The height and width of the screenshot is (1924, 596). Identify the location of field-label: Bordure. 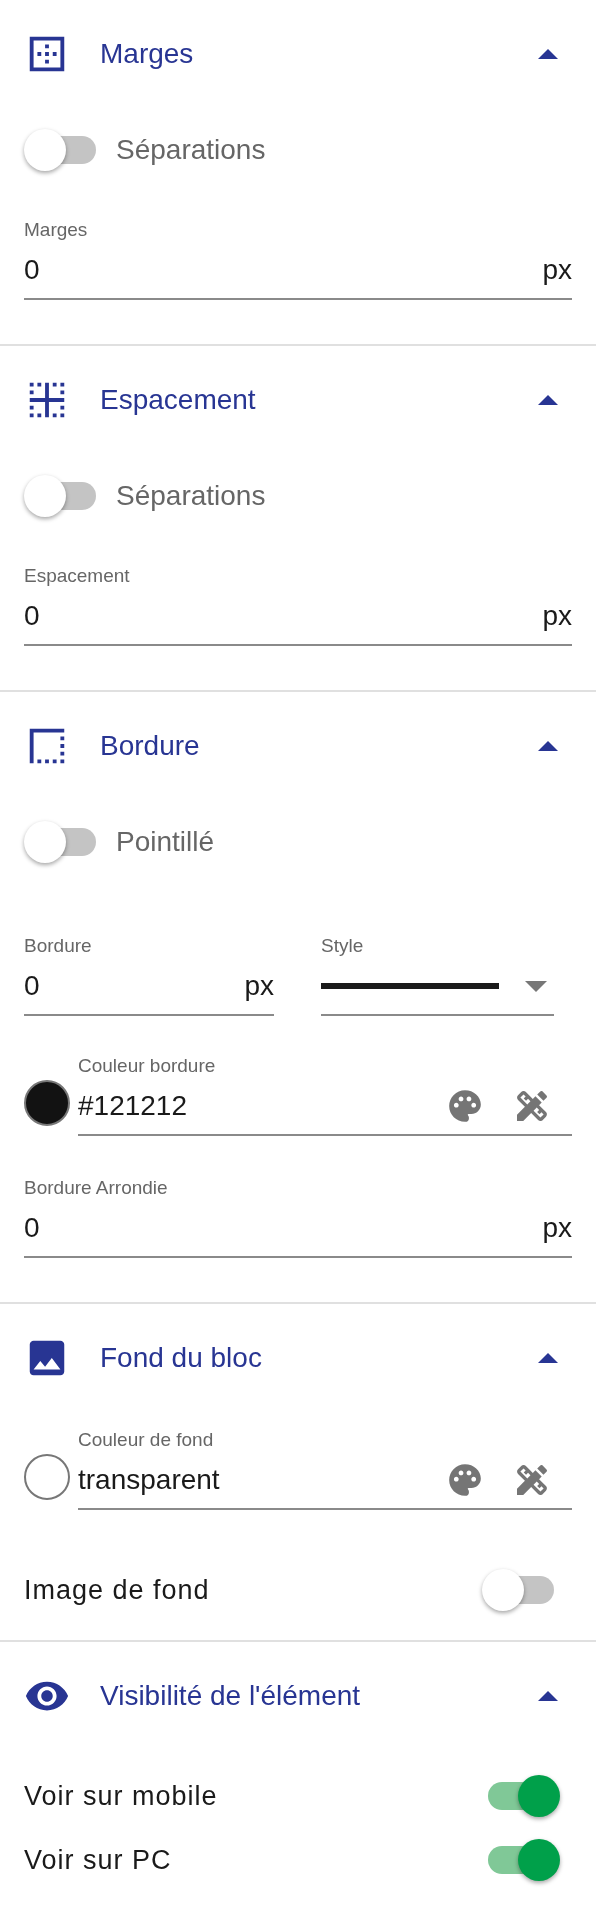
(58, 946).